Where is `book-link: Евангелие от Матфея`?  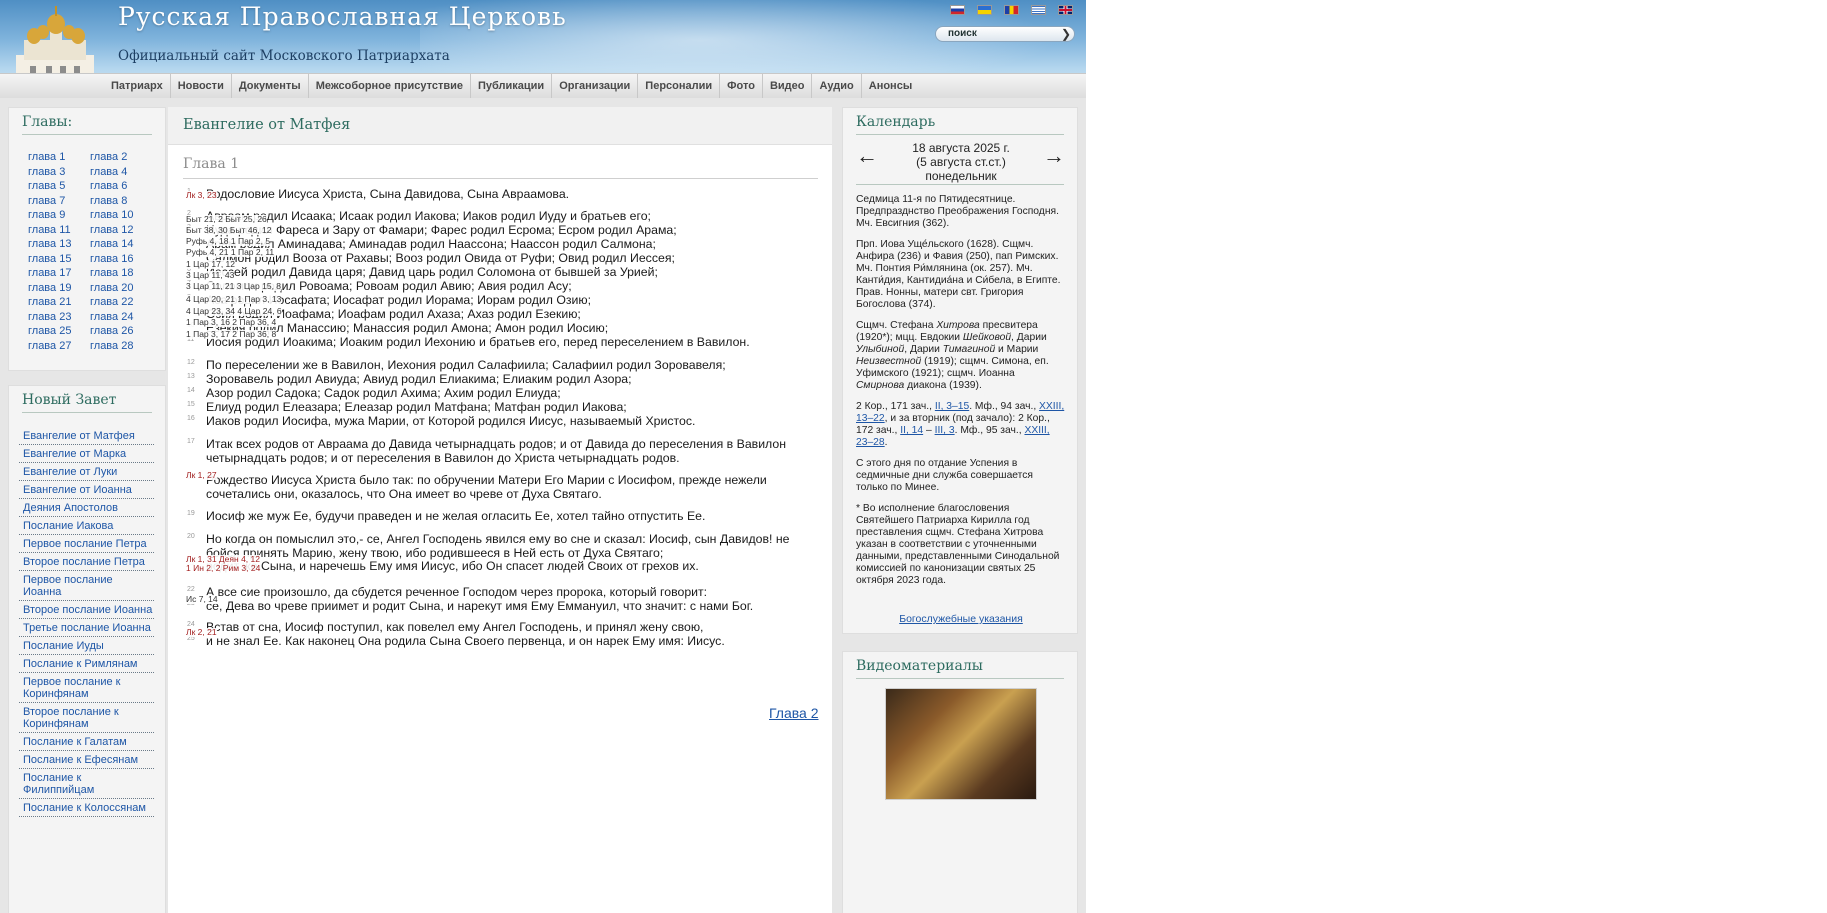
book-link: Евангелие от Матфея is located at coordinates (86, 436).